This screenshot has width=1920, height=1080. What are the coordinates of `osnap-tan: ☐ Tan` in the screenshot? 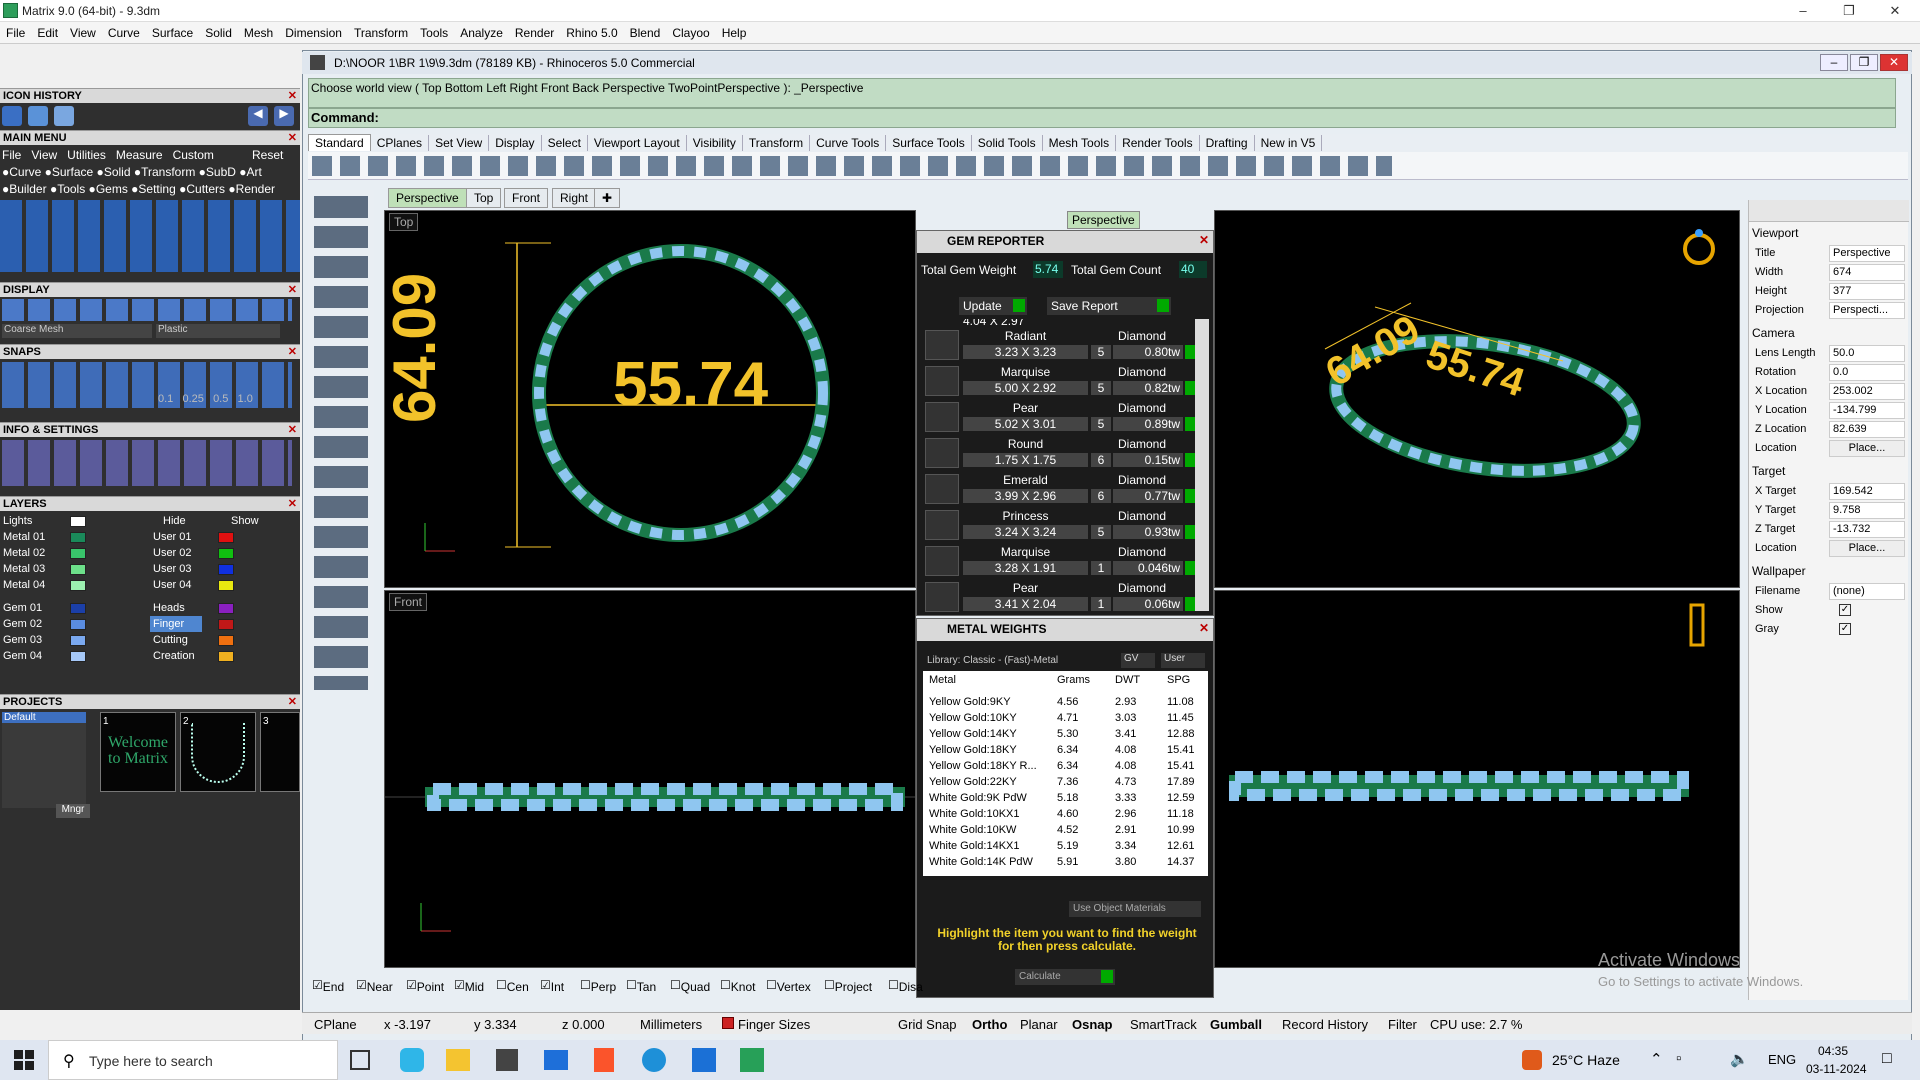 It's located at (641, 986).